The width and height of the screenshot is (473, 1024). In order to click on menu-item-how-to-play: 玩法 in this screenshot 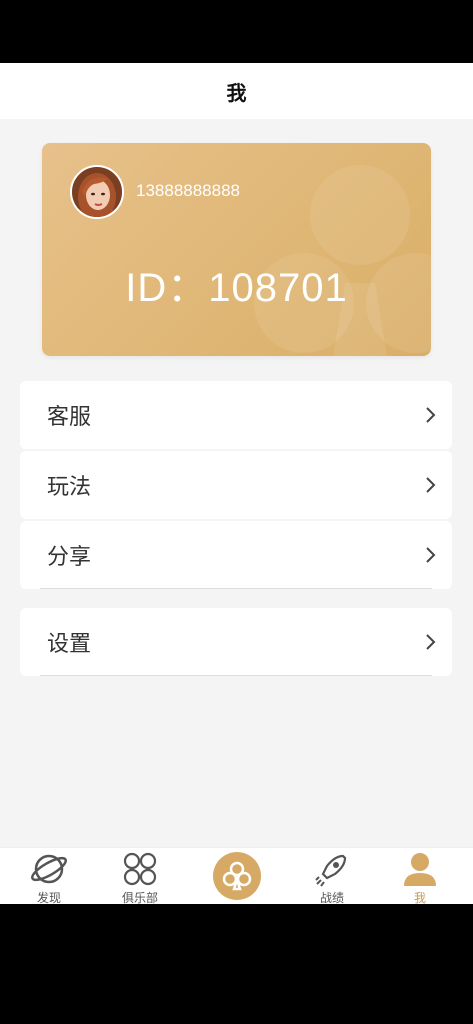, I will do `click(236, 485)`.